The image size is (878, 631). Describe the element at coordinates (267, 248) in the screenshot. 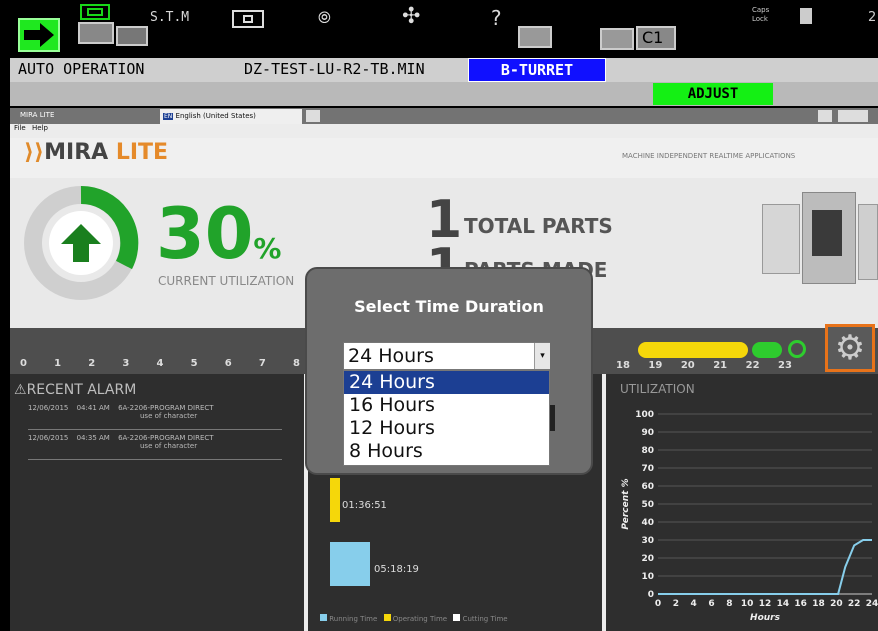

I see `utilization-unit: %` at that location.